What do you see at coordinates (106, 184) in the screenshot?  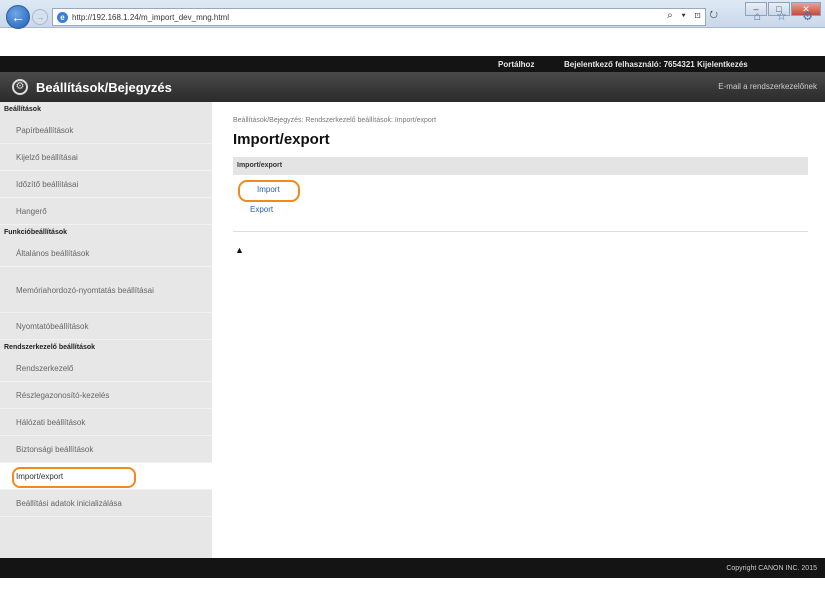 I see `sidebar-item-timer: Időzítő beállításai` at bounding box center [106, 184].